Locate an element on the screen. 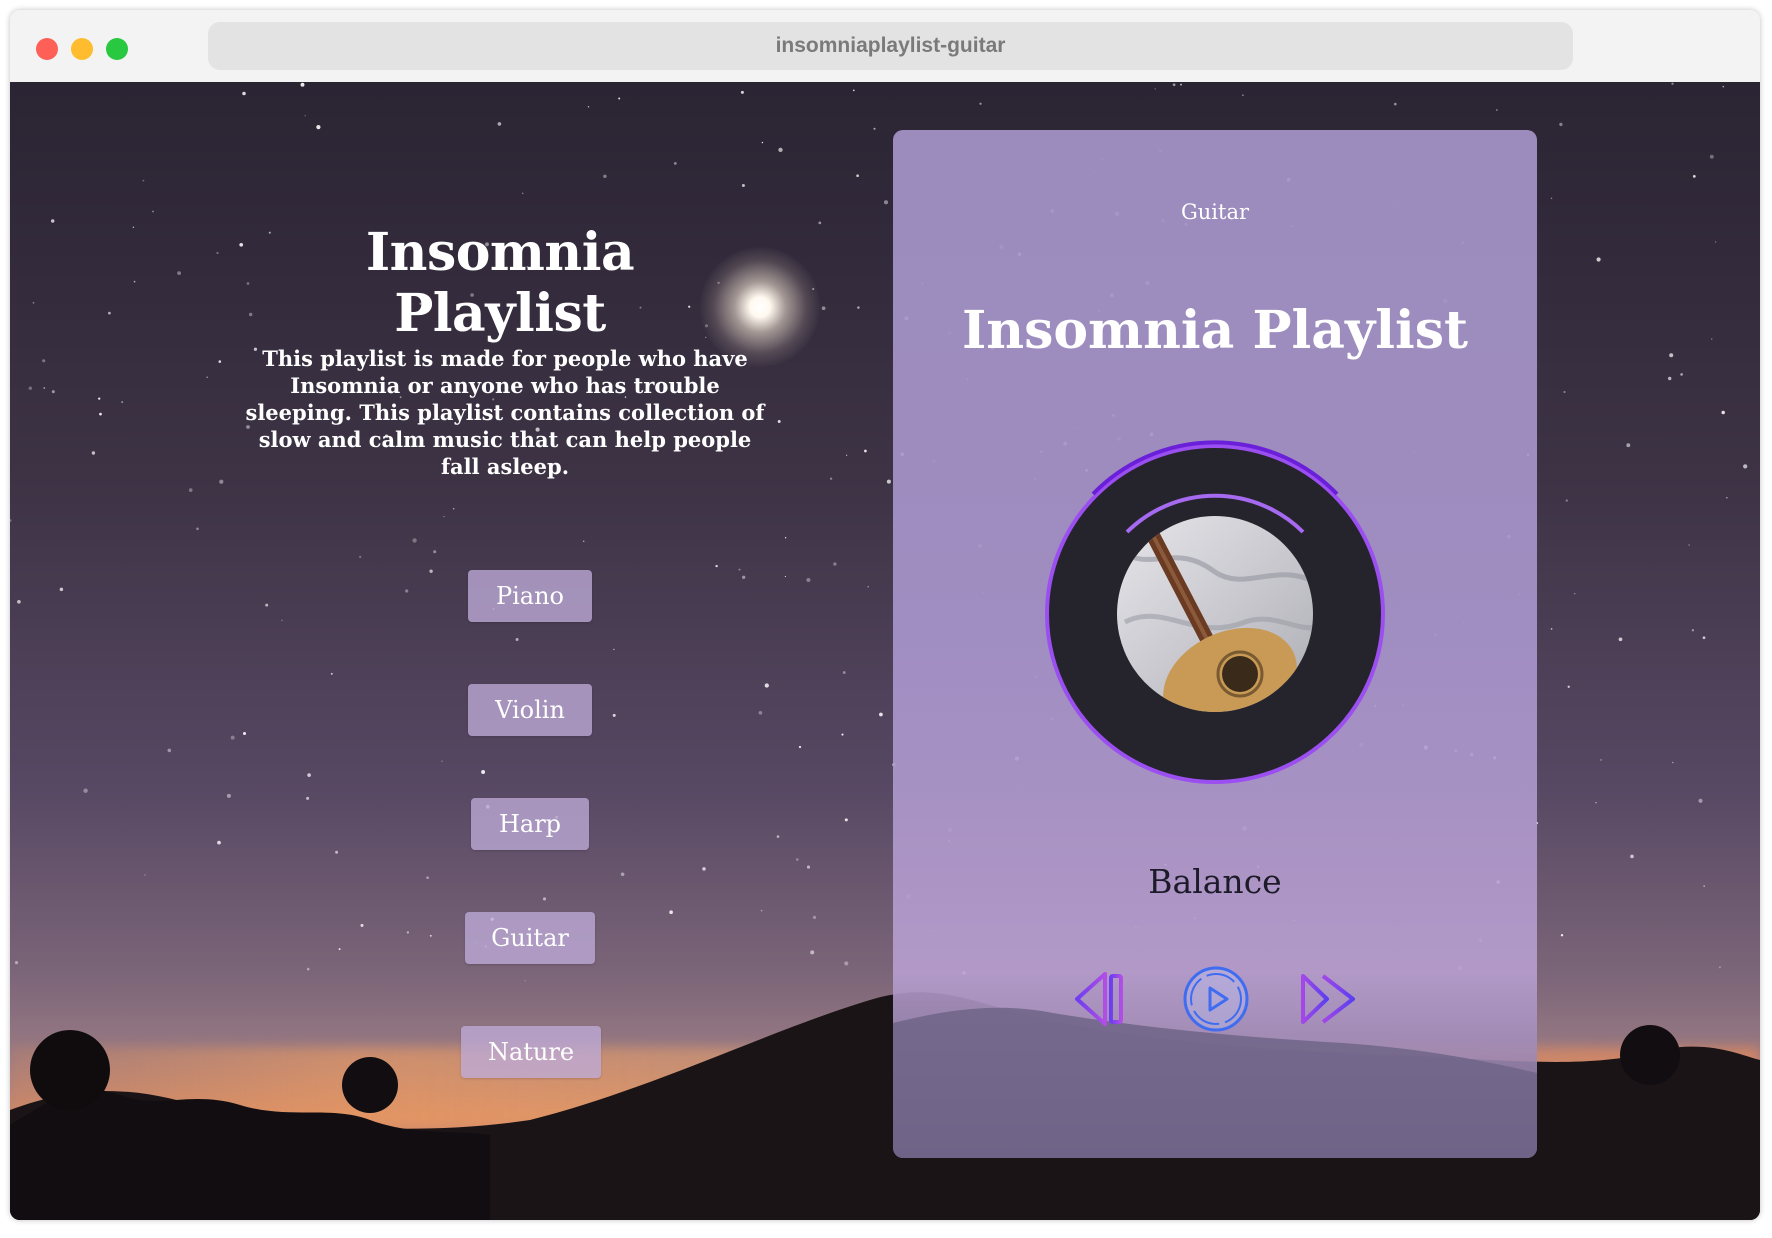  browser-titlebar: insomniaplaylist-guitar is located at coordinates (885, 46).